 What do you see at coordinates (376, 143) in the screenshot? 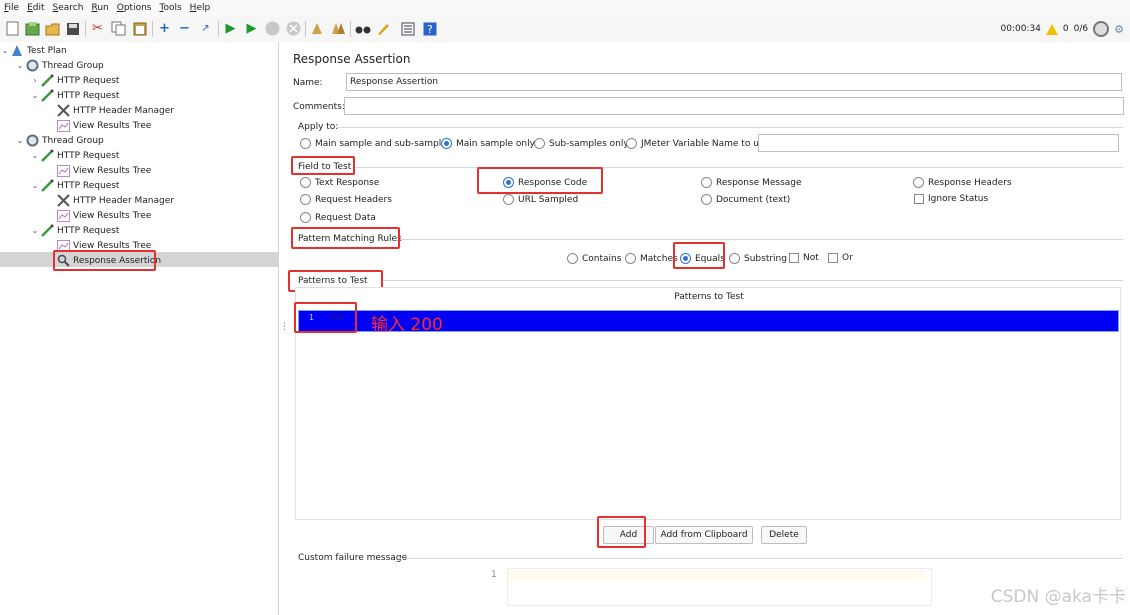
I see `radio-main-and-sub: Main sample and sub-samples` at bounding box center [376, 143].